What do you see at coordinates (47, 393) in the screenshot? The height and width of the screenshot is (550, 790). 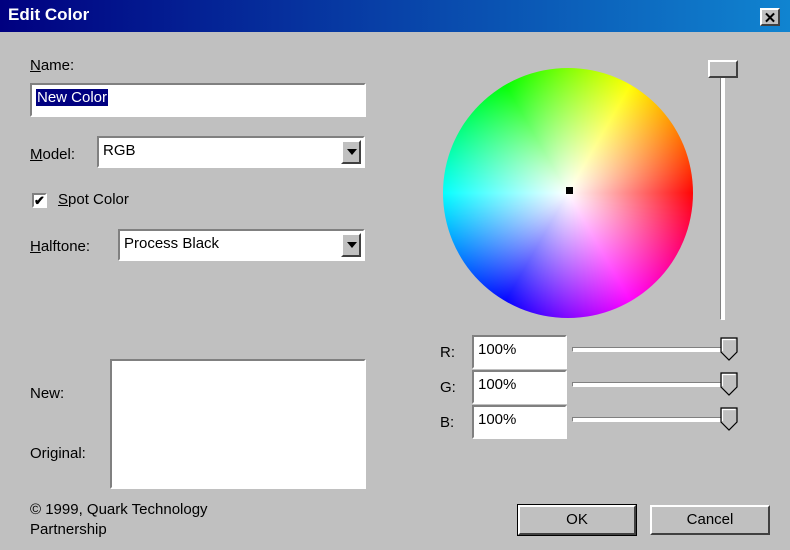 I see `new-color-label: New:` at bounding box center [47, 393].